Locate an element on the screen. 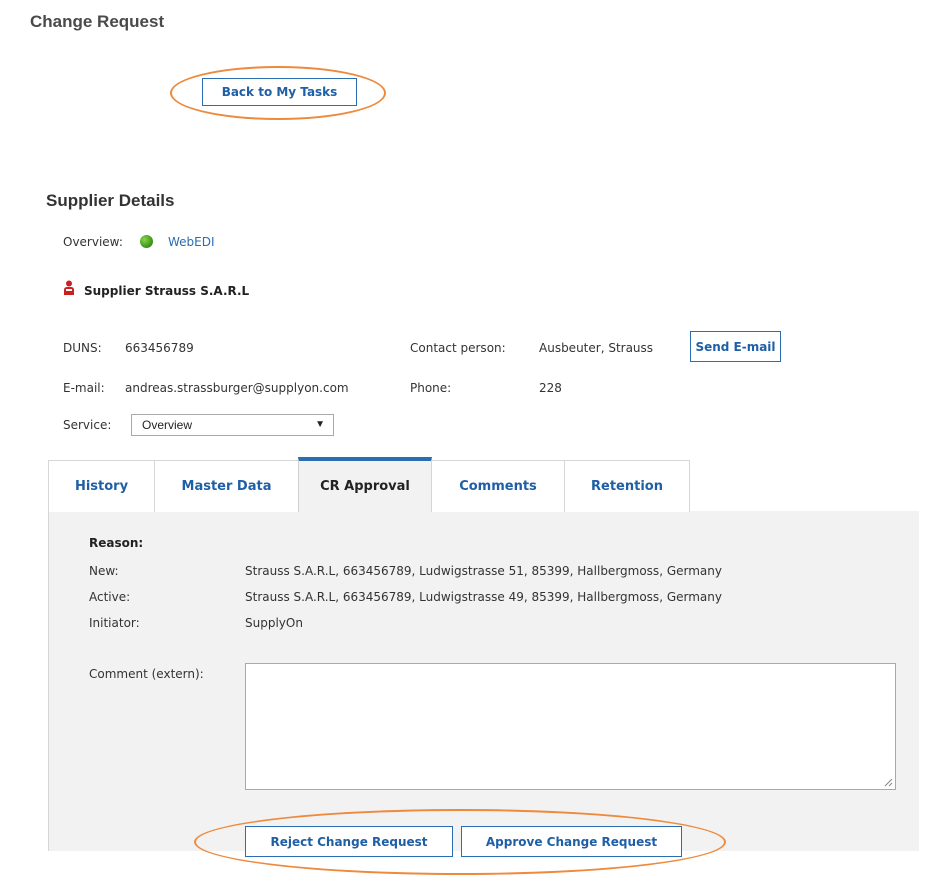 This screenshot has width=928, height=893. tab-cr-approval: CR Approval is located at coordinates (365, 484).